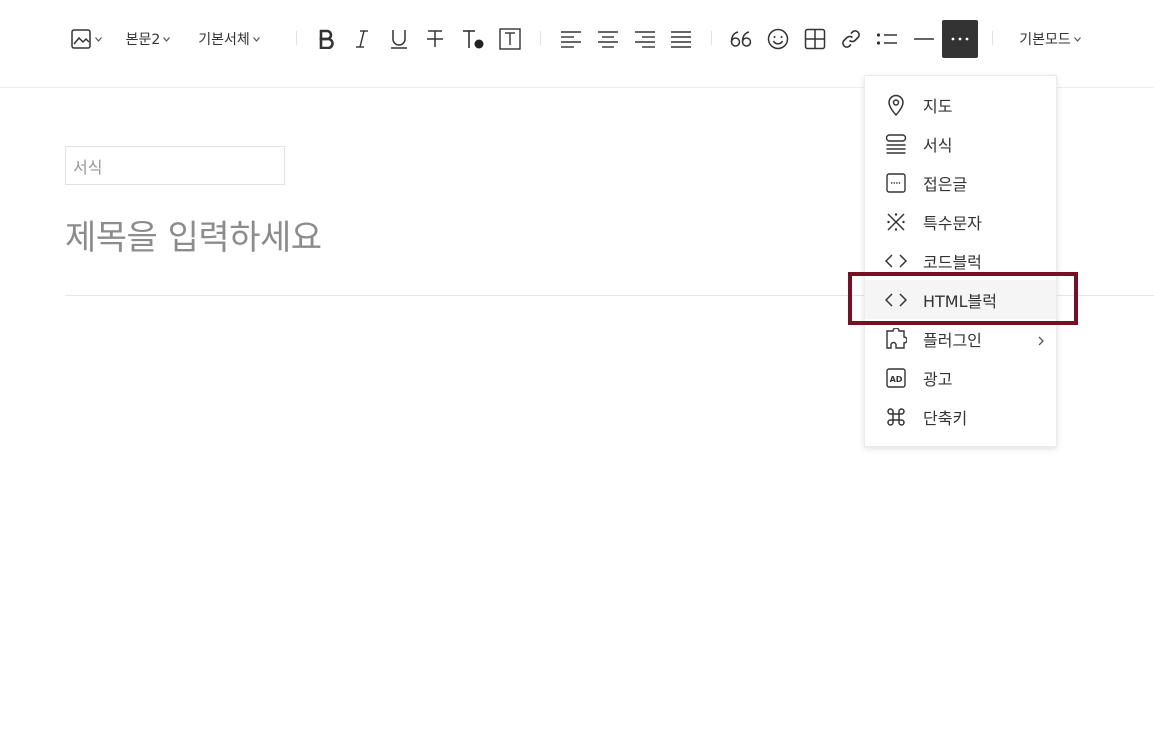 The width and height of the screenshot is (1154, 736). I want to click on menu-item-label: HTML블럭, so click(960, 301).